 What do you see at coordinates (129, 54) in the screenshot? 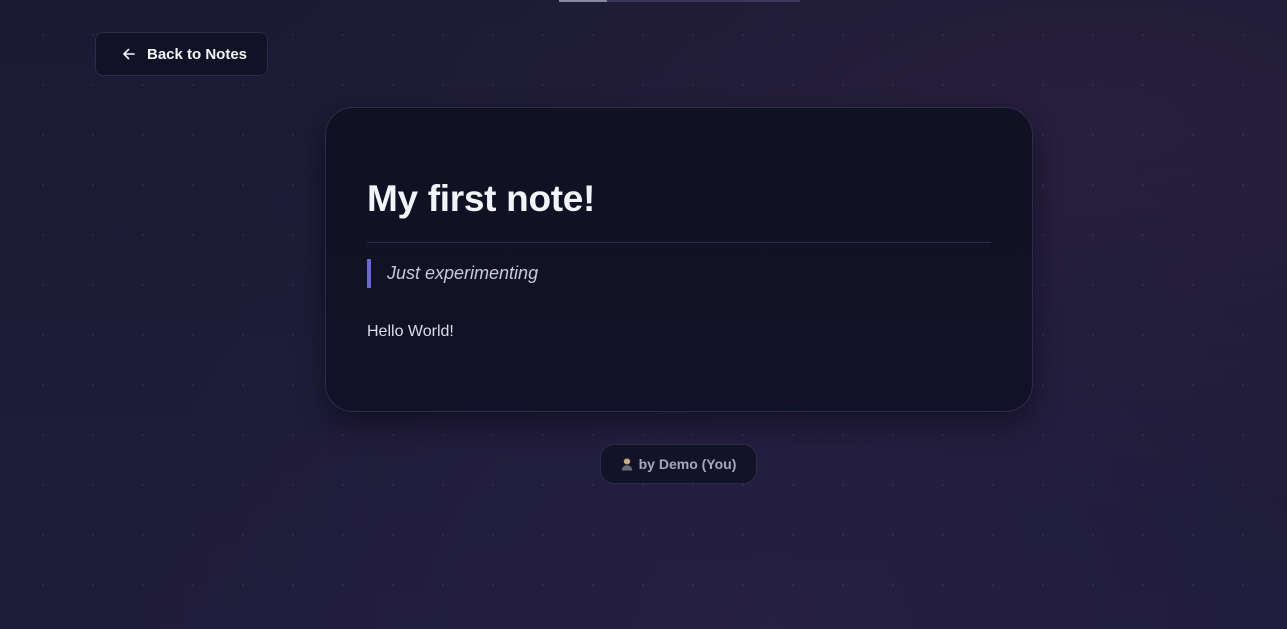
I see `arrow-left-icon` at bounding box center [129, 54].